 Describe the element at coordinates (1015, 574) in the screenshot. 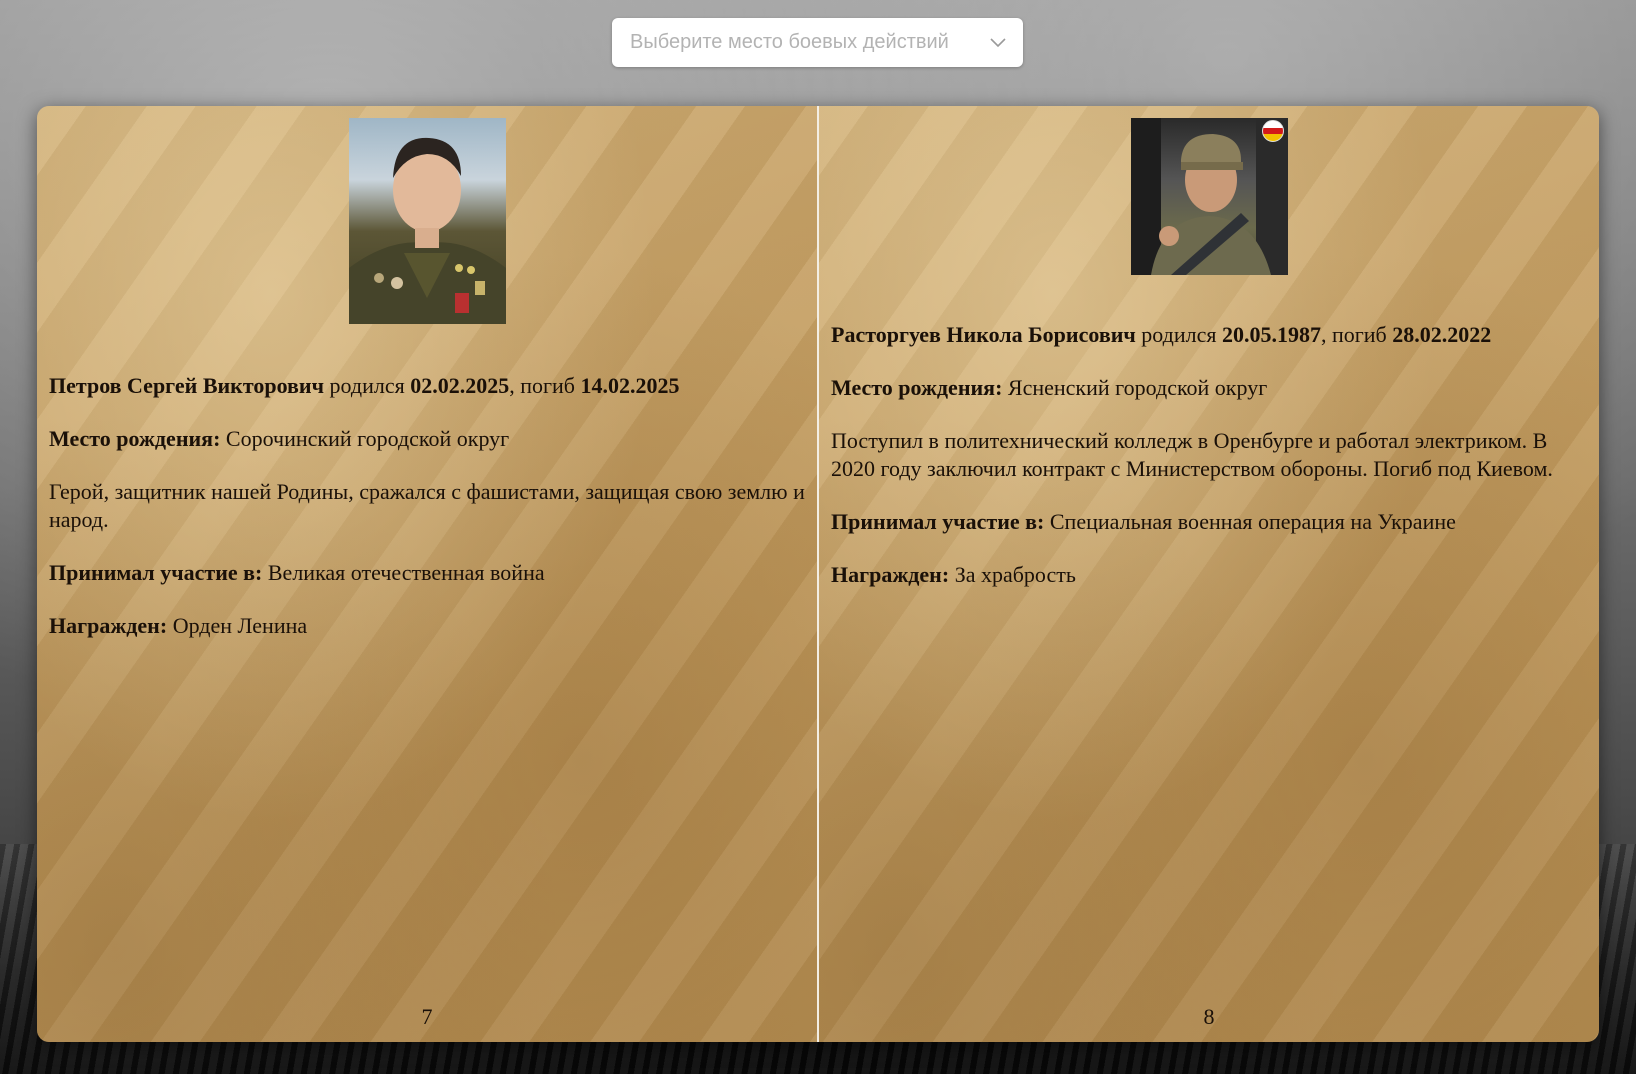

I see `award: За храбрость` at that location.